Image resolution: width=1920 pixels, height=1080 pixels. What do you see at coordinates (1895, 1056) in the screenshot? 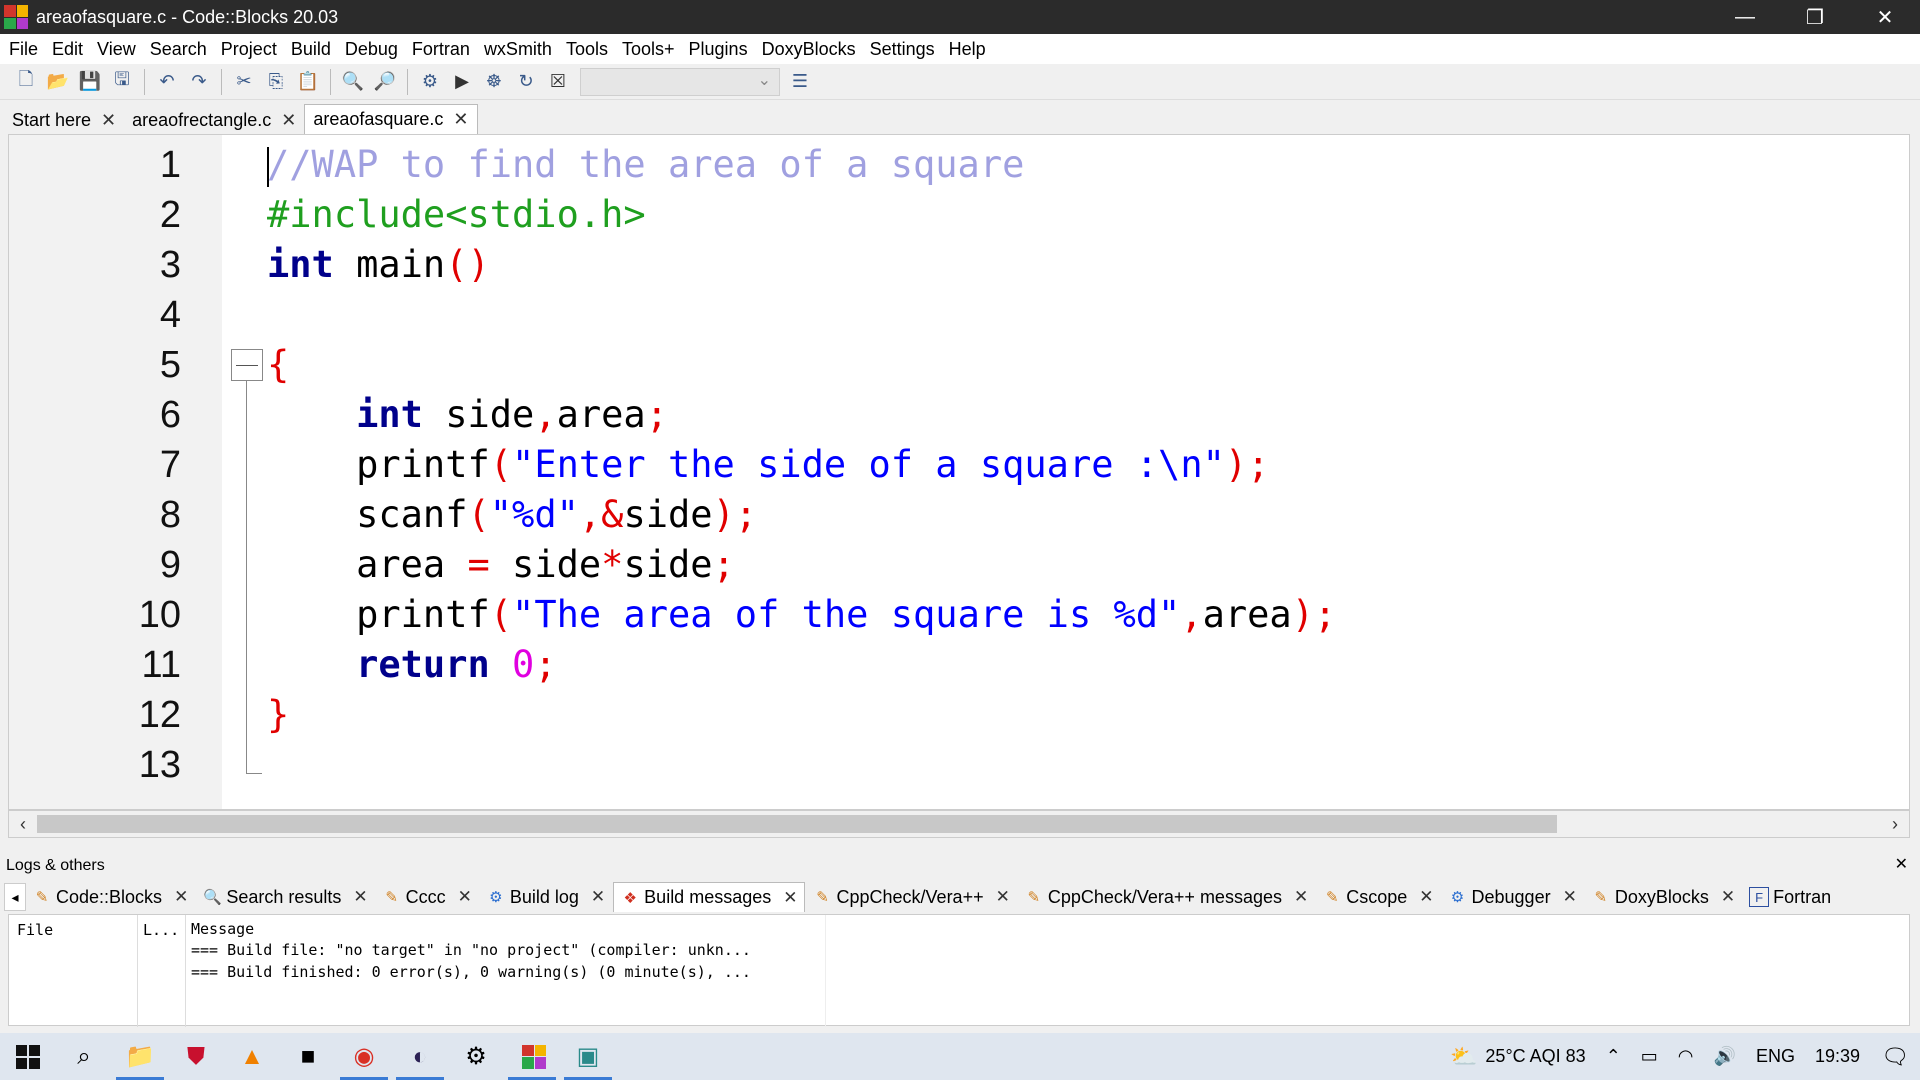
I see `notification-icon: 🗨` at bounding box center [1895, 1056].